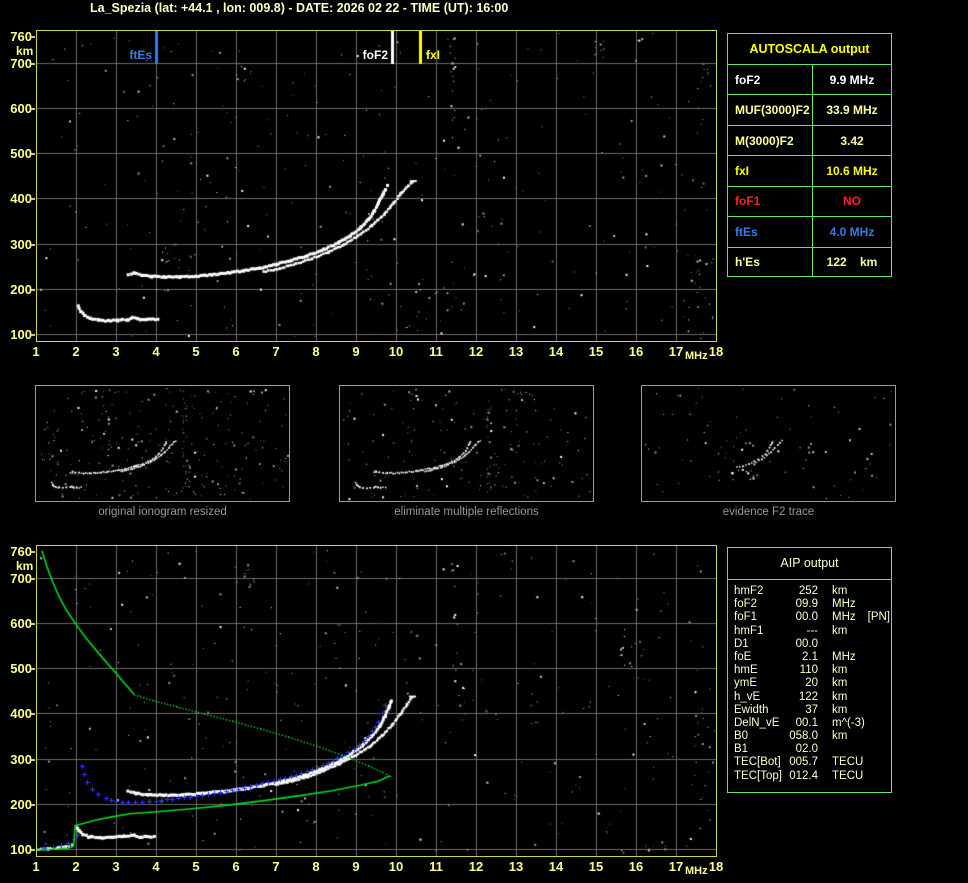 Image resolution: width=968 pixels, height=883 pixels. I want to click on aip-table-row: hmF2 252 km, so click(809, 591).